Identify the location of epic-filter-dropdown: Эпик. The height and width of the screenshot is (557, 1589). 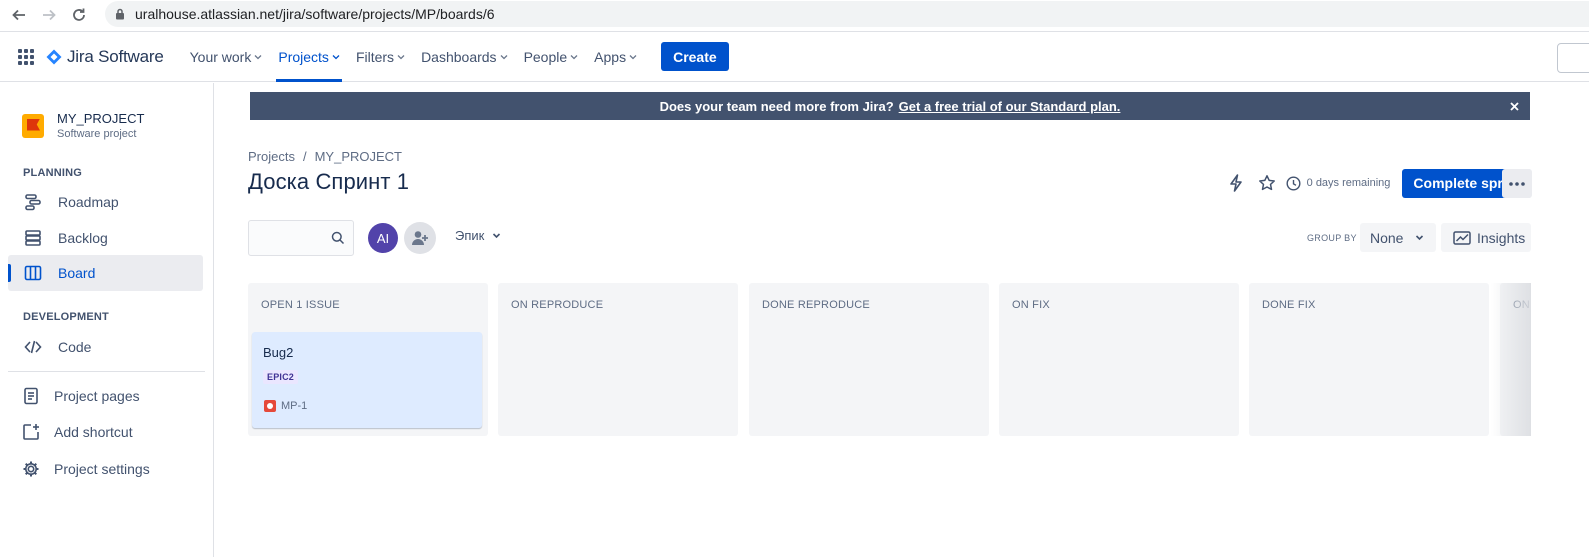
(478, 235).